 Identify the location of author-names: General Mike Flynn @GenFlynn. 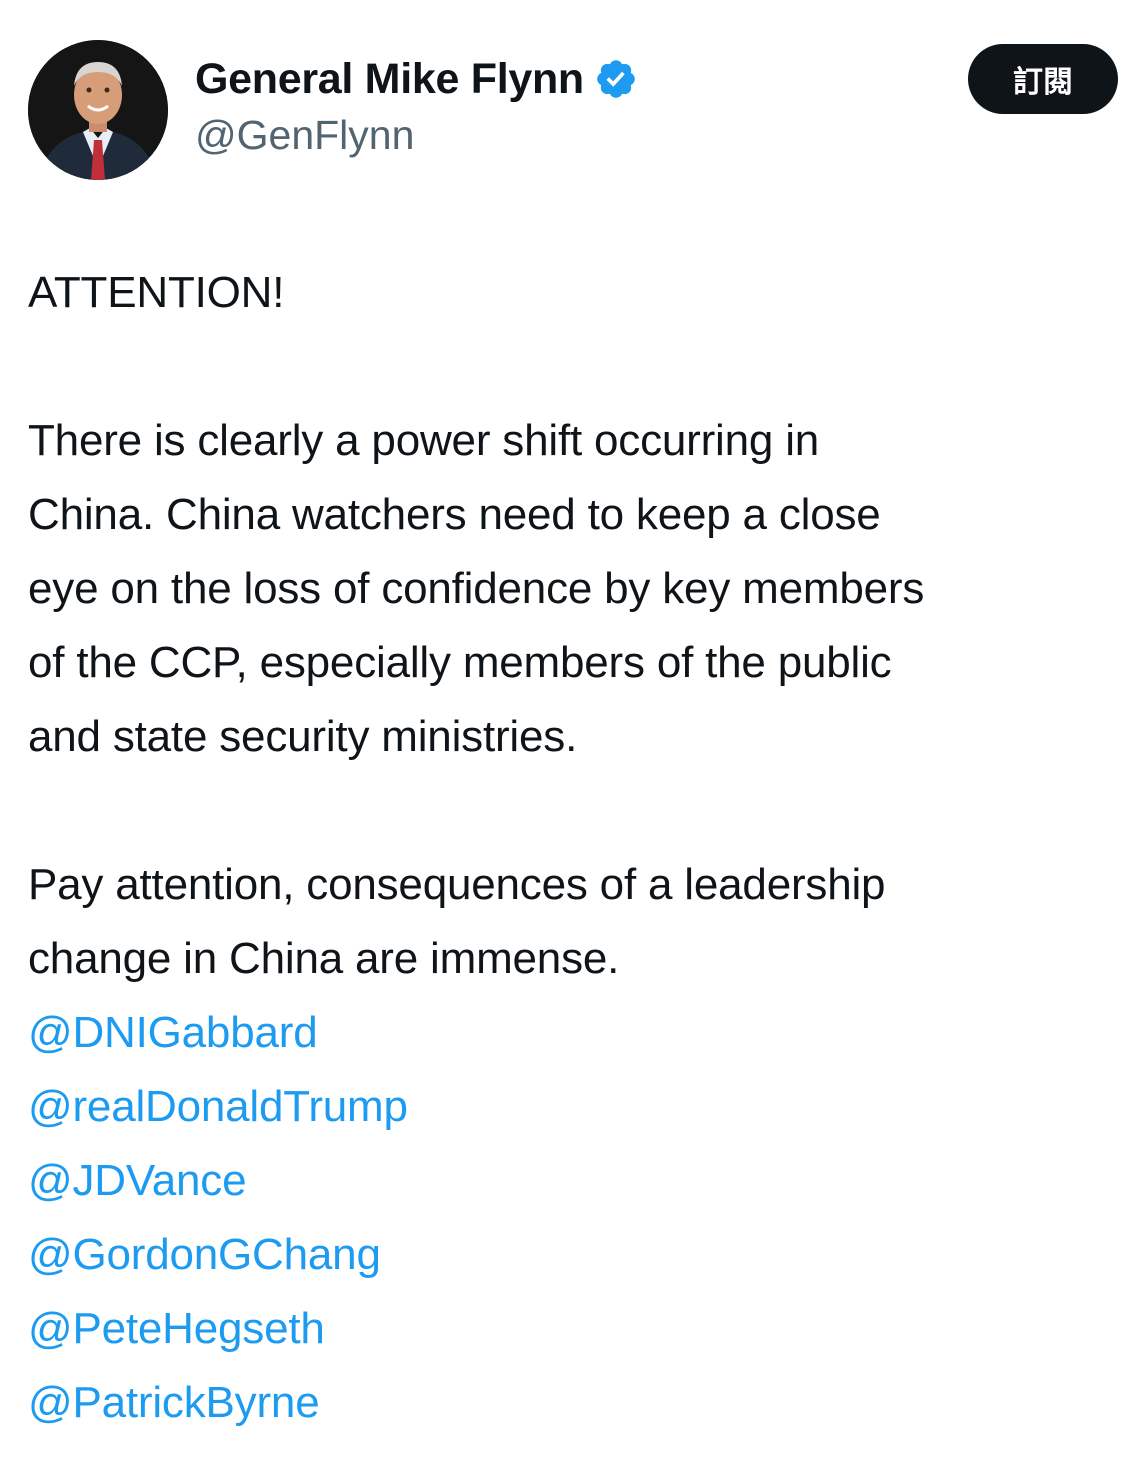
(416, 105).